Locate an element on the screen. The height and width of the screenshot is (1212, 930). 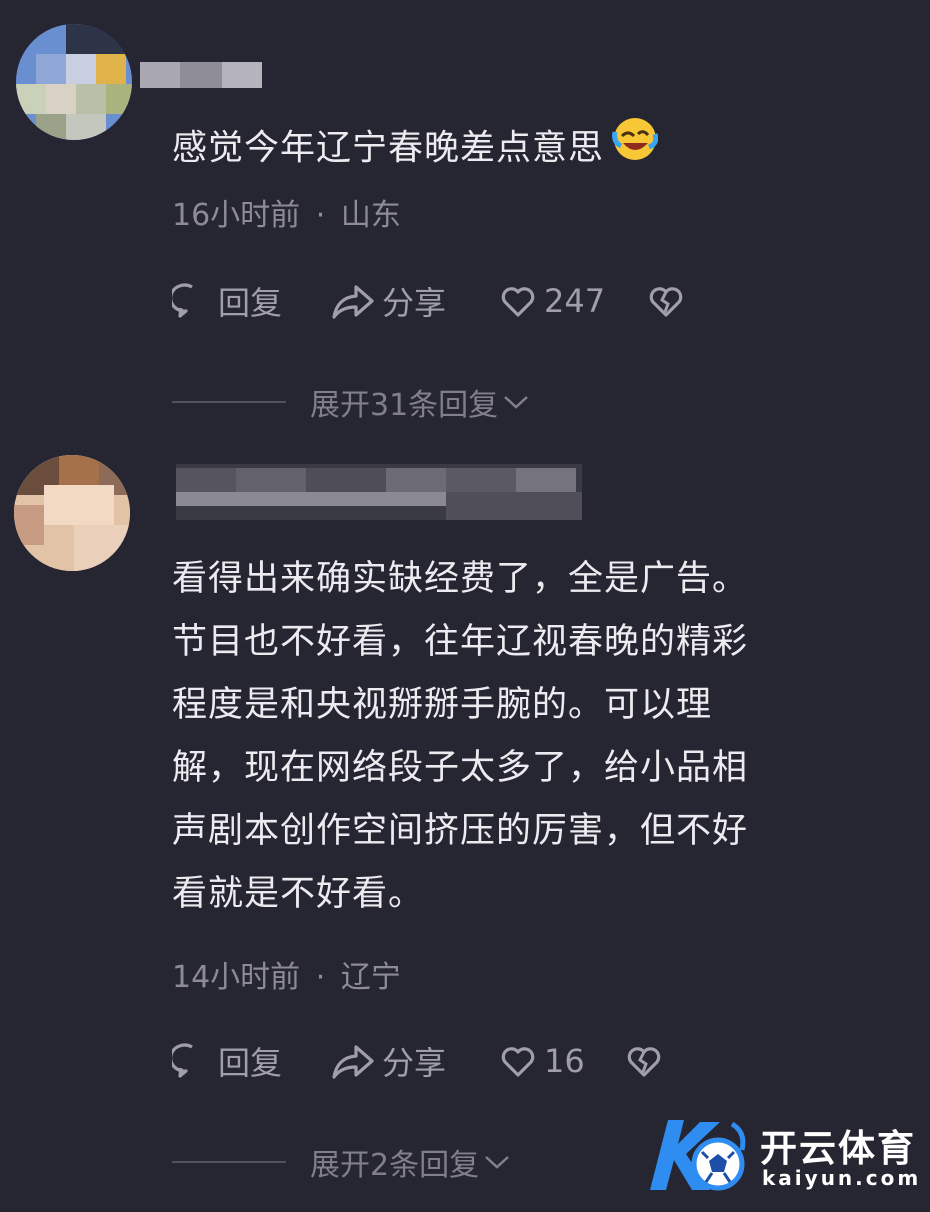
comment-text-line: 声剧本创作空间挤压的厉害，但不好 is located at coordinates (460, 831).